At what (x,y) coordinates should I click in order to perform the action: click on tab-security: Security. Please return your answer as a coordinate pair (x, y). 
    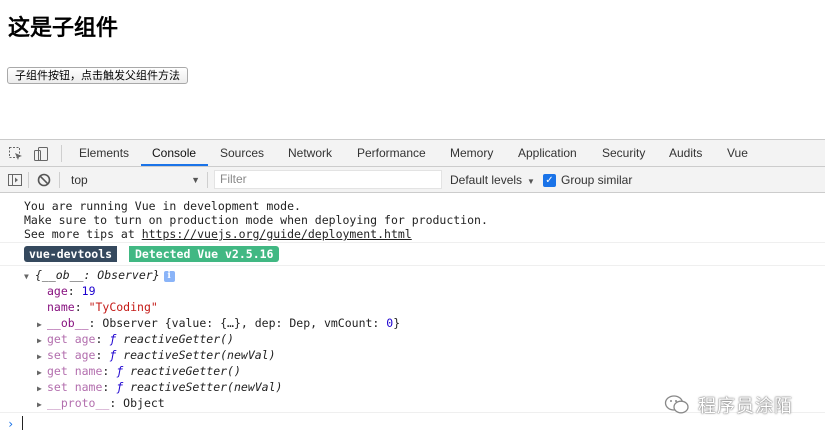
    Looking at the image, I should click on (623, 153).